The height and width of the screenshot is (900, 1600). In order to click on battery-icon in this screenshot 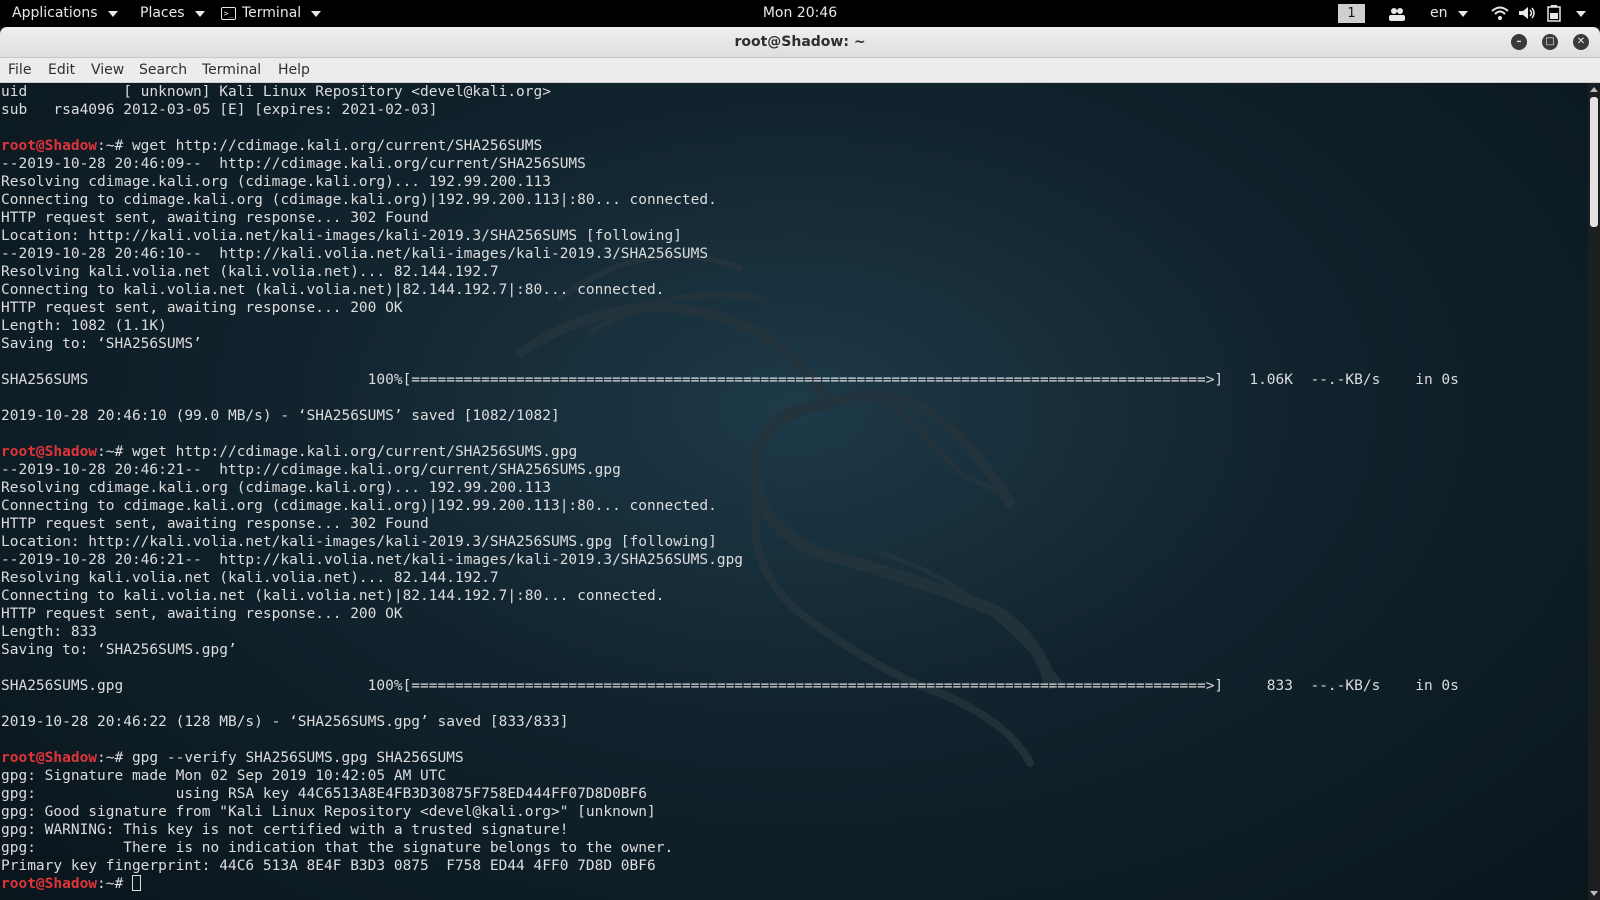, I will do `click(1554, 13)`.